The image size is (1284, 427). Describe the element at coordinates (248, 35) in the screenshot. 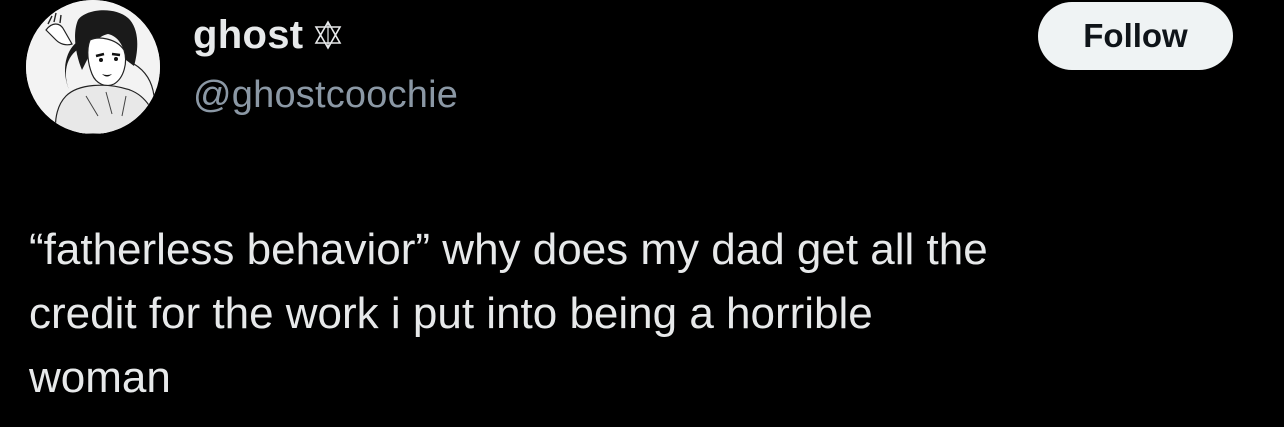

I see `author-display-name: ghost` at that location.